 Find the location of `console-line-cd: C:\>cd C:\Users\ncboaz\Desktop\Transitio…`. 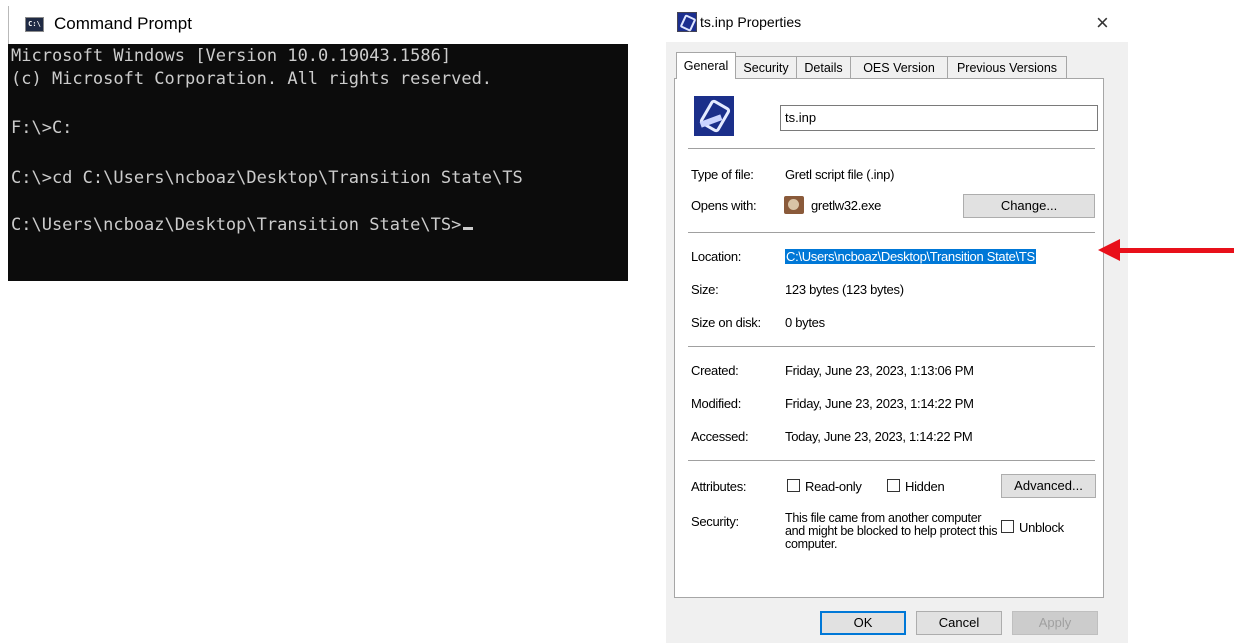

console-line-cd: C:\>cd C:\Users\ncboaz\Desktop\Transitio… is located at coordinates (267, 178).